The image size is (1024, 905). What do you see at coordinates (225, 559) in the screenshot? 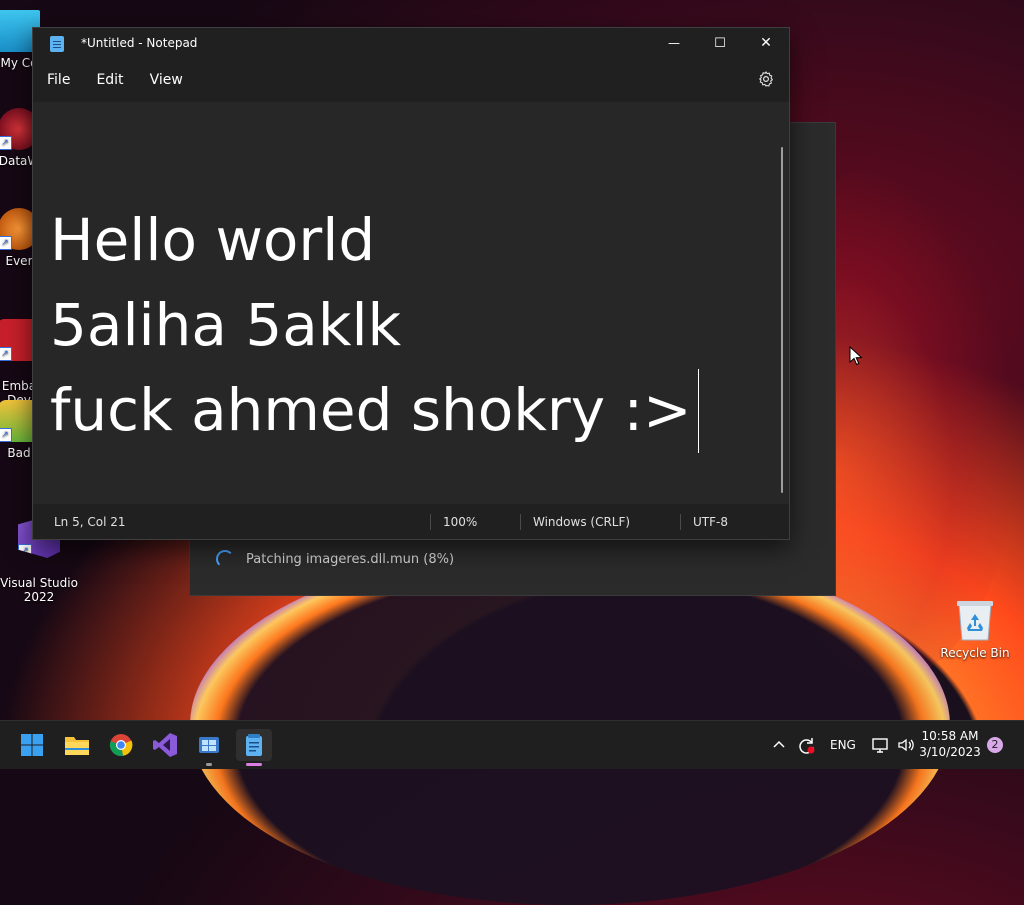
I see `spinner-icon` at bounding box center [225, 559].